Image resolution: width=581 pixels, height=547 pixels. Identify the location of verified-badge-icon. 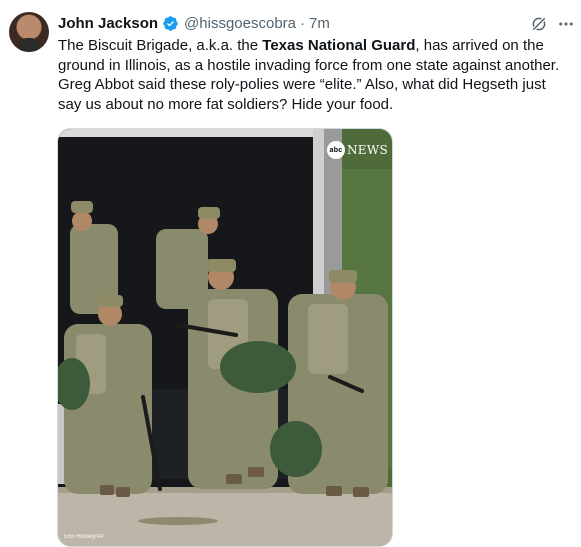
(170, 23).